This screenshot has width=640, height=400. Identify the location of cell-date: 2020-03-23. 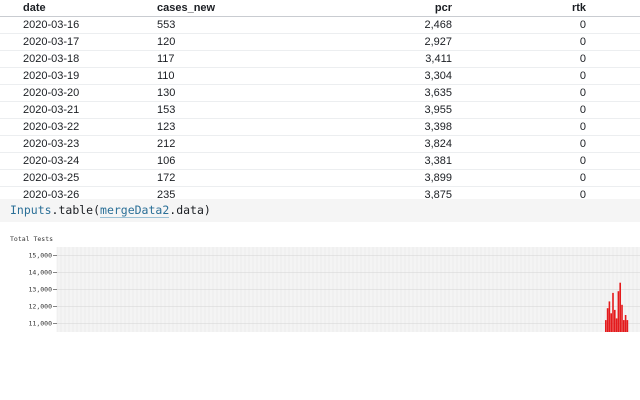
(76, 144).